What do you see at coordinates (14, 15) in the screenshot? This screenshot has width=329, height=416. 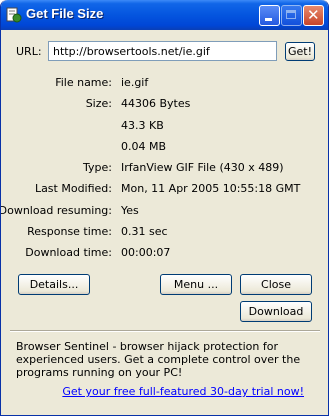 I see `app-icon` at bounding box center [14, 15].